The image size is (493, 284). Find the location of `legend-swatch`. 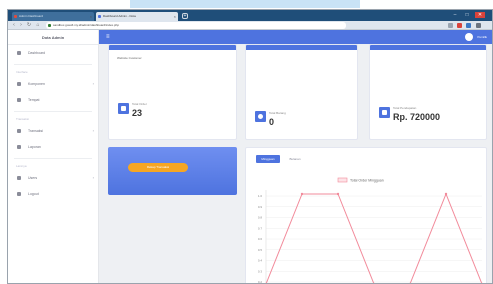

legend-swatch is located at coordinates (342, 180).